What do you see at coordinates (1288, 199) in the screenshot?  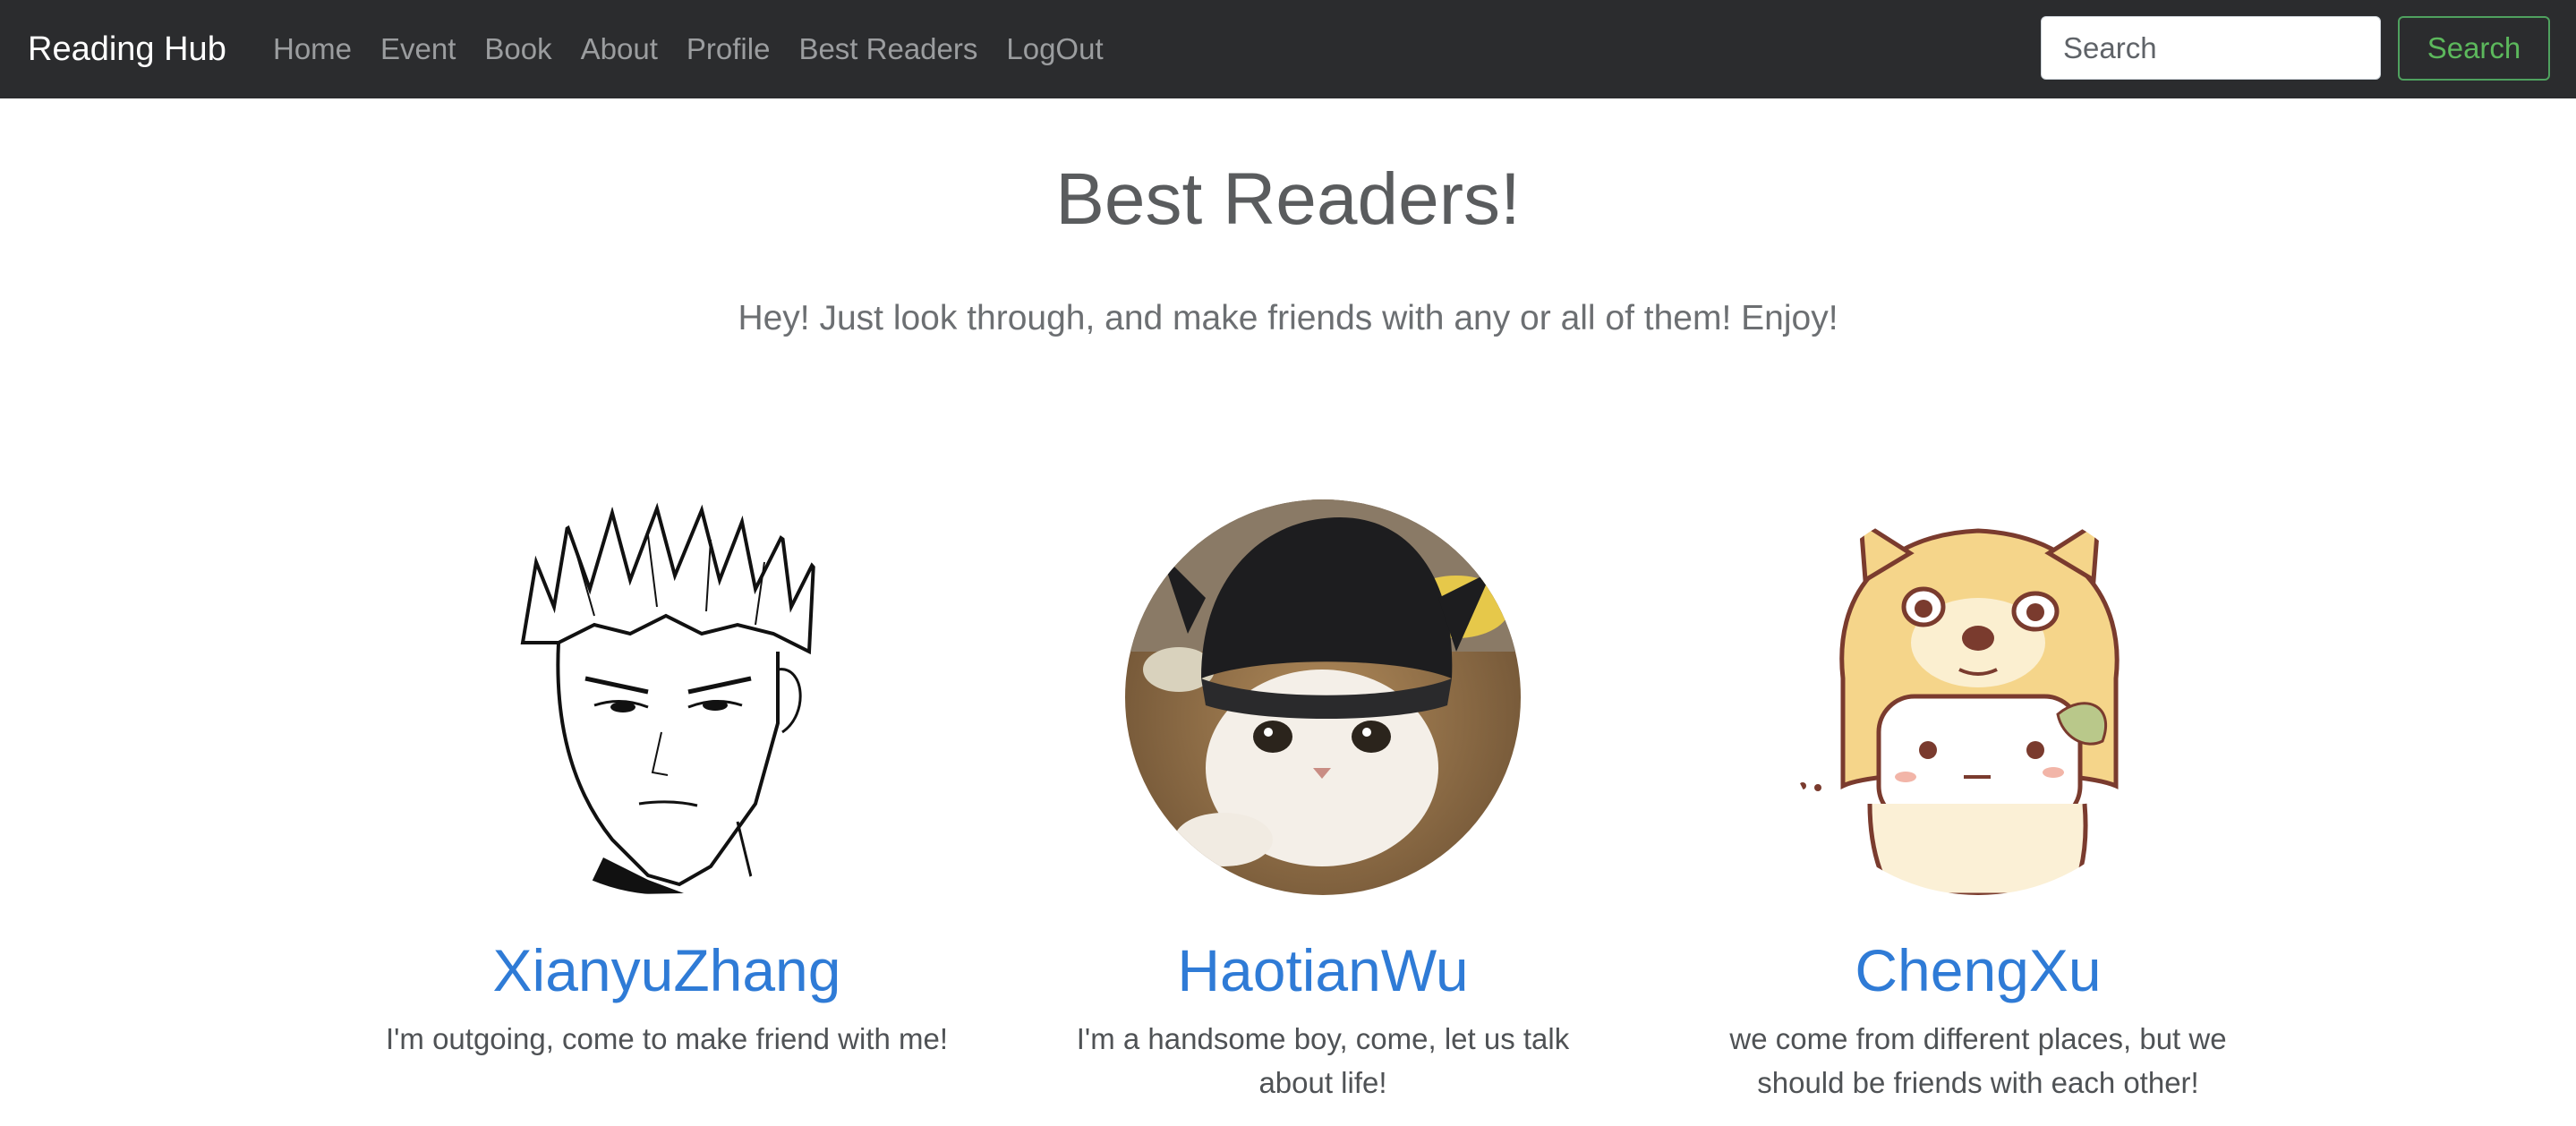 I see `page-title: Best Readers!` at bounding box center [1288, 199].